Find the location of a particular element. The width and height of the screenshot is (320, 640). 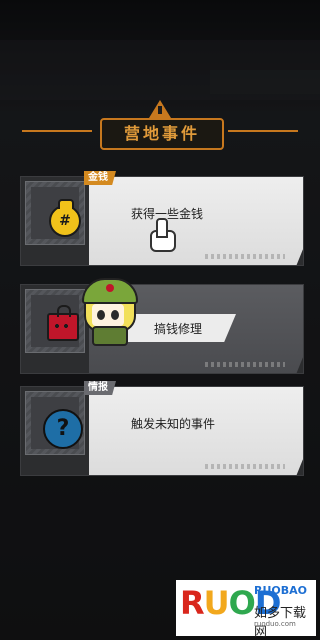

question-icon: ? is located at coordinates (63, 429).